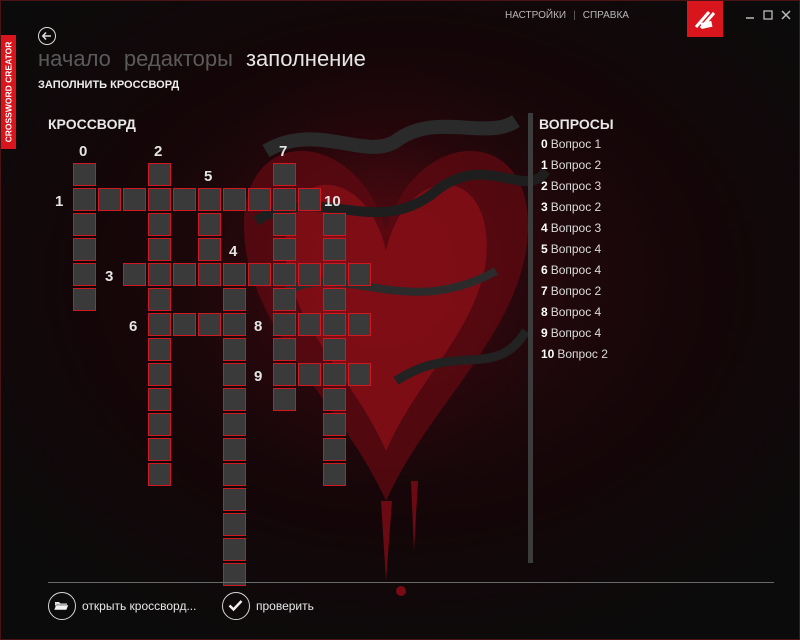 This screenshot has height=640, width=800. I want to click on list-item: 3 Вопрос 2, so click(574, 210).